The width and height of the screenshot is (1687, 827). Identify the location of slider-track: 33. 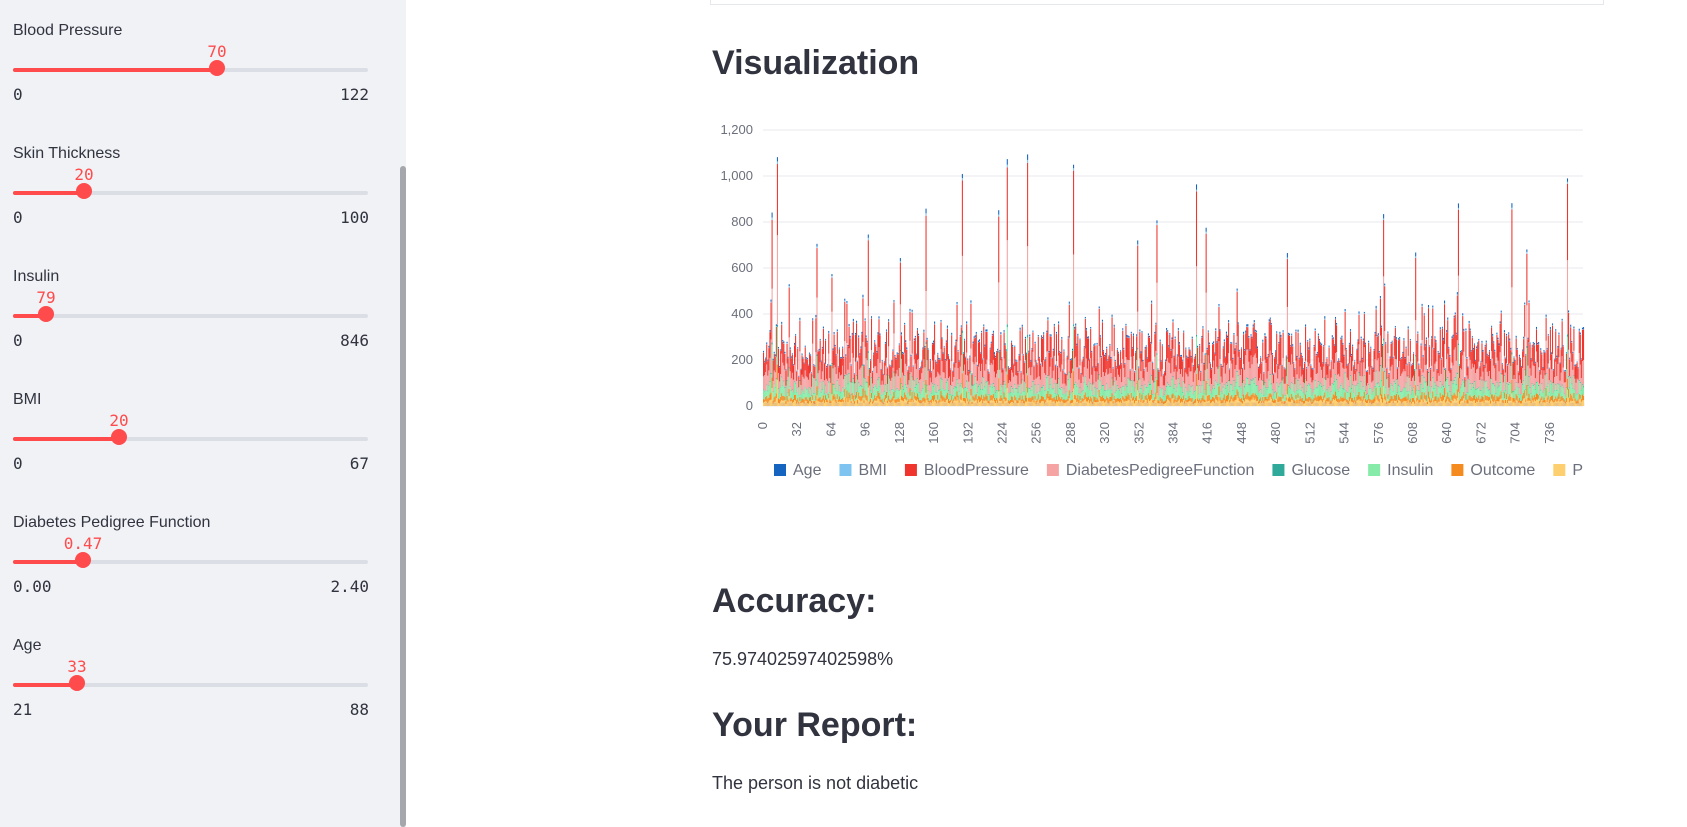
(190, 674).